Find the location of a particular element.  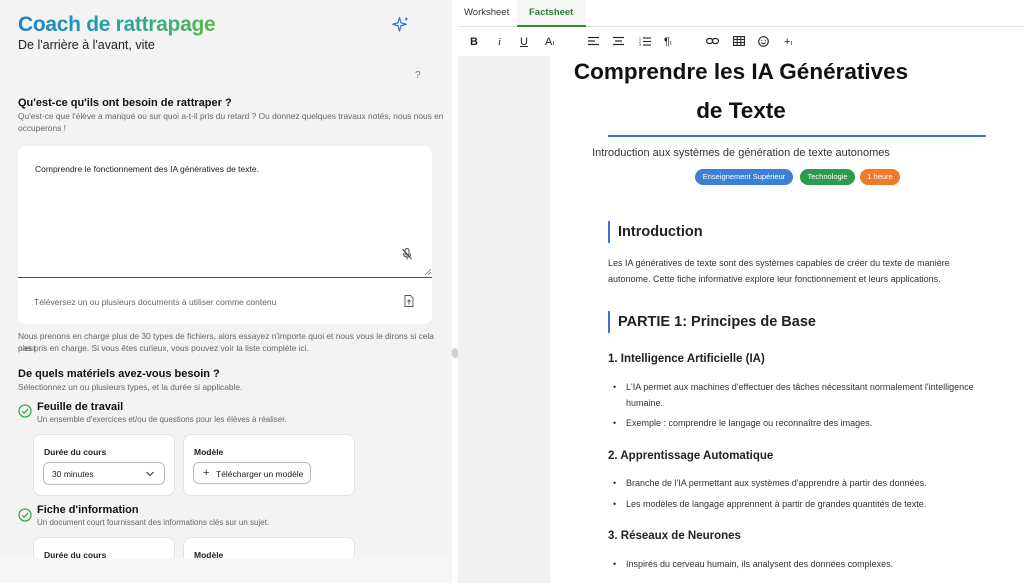

numbered-list-icon: 123 is located at coordinates (645, 41).